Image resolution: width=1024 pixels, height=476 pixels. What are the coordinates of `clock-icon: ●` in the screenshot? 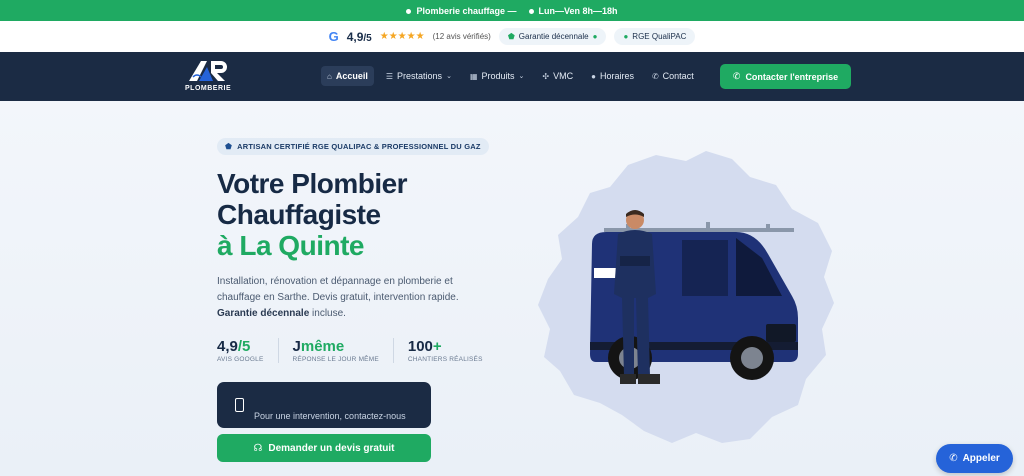 It's located at (593, 76).